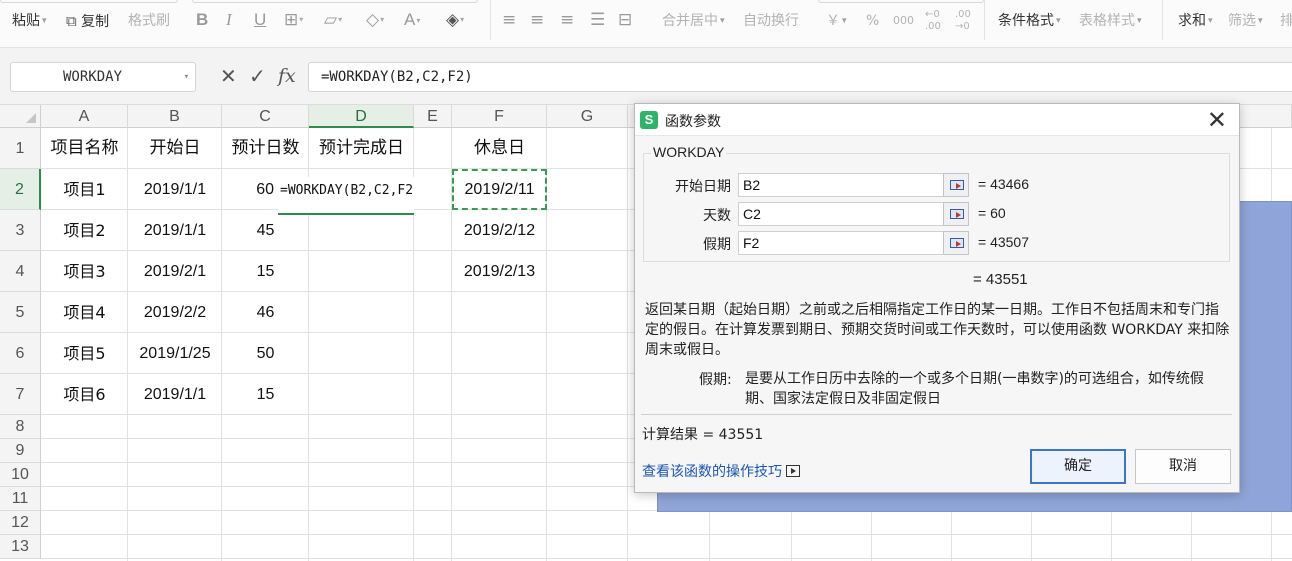  I want to click on eraser-icon: ◈▾, so click(455, 20).